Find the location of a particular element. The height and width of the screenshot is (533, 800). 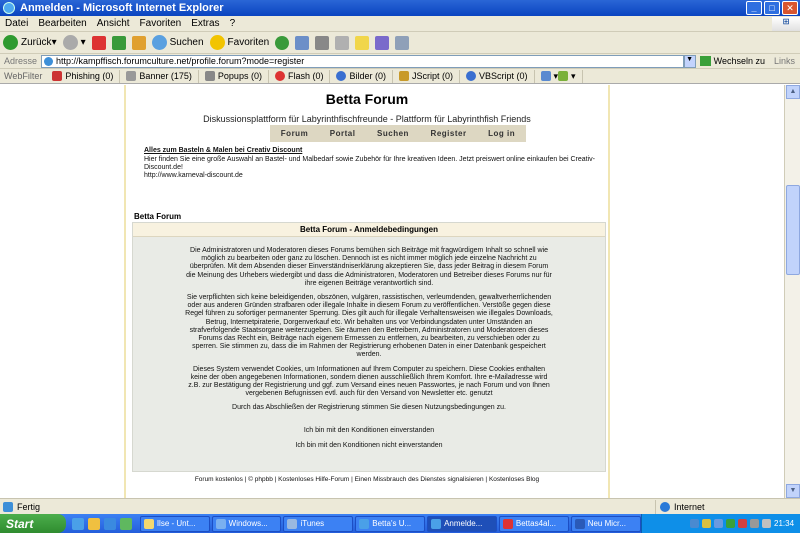

footer-link: Kostenloses Hilfe-Forum is located at coordinates (313, 479).